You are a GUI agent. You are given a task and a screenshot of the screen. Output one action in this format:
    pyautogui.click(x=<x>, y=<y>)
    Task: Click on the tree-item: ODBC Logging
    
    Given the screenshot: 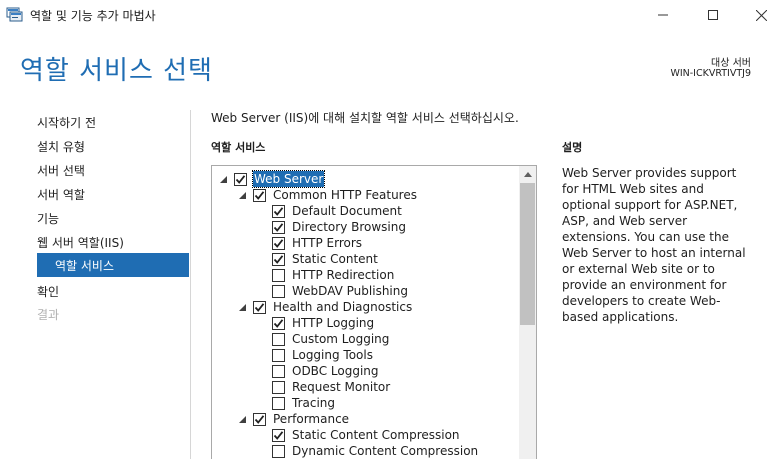 What is the action you would take?
    pyautogui.click(x=318, y=371)
    